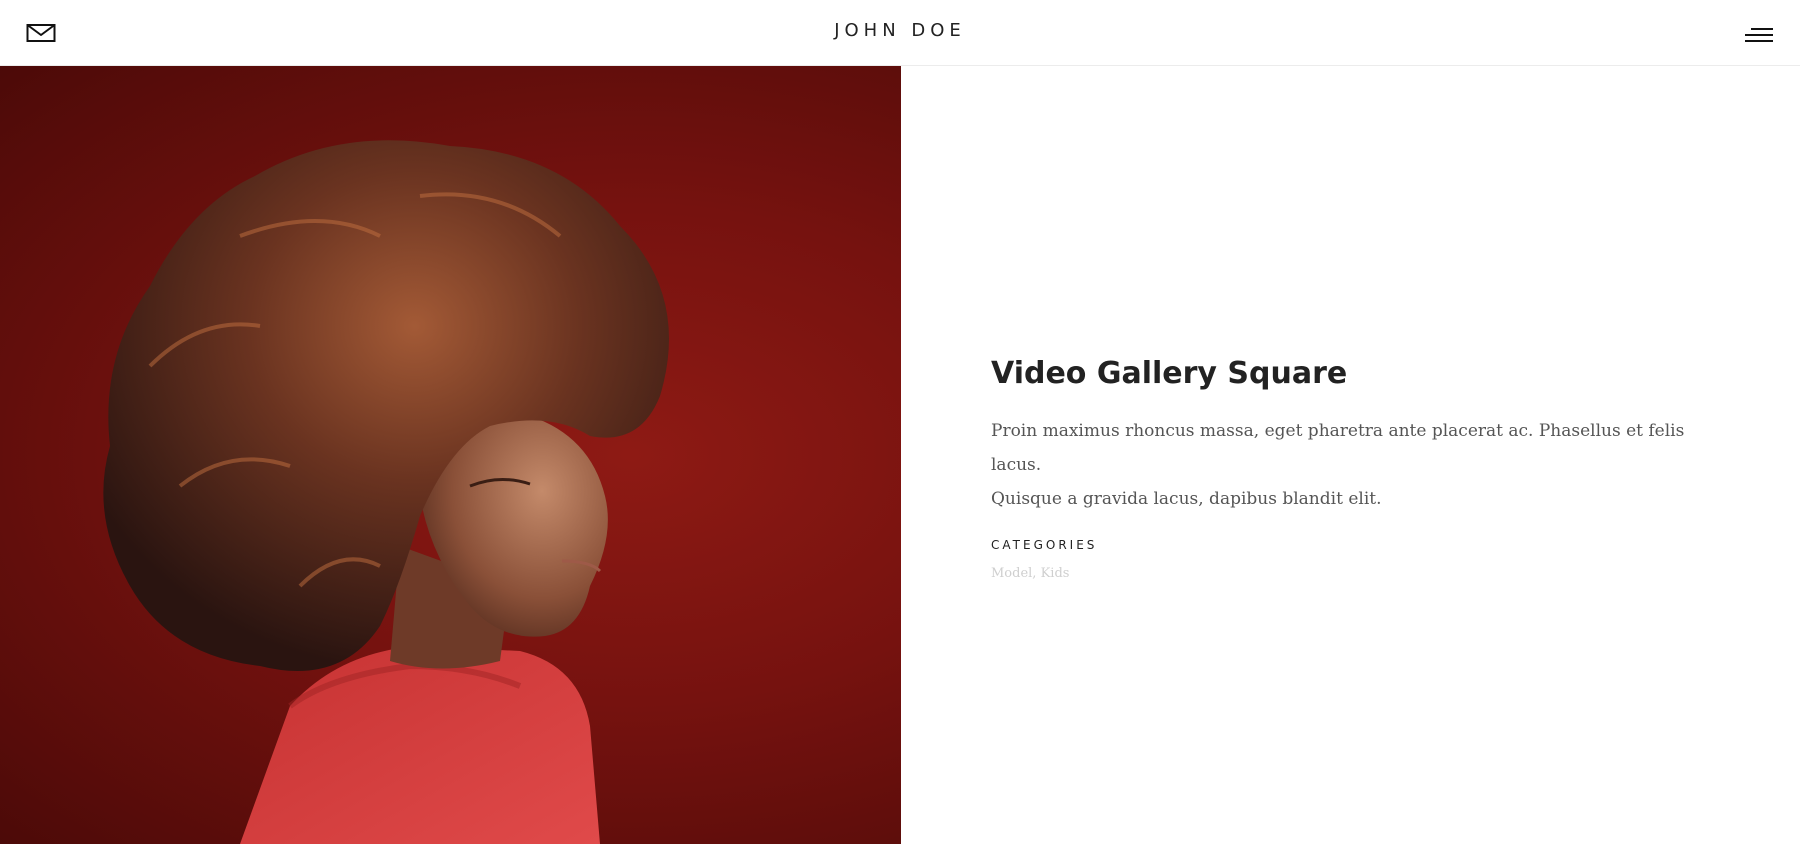 This screenshot has height=844, width=1800. Describe the element at coordinates (1169, 373) in the screenshot. I see `post-title: Video Gallery Square` at that location.